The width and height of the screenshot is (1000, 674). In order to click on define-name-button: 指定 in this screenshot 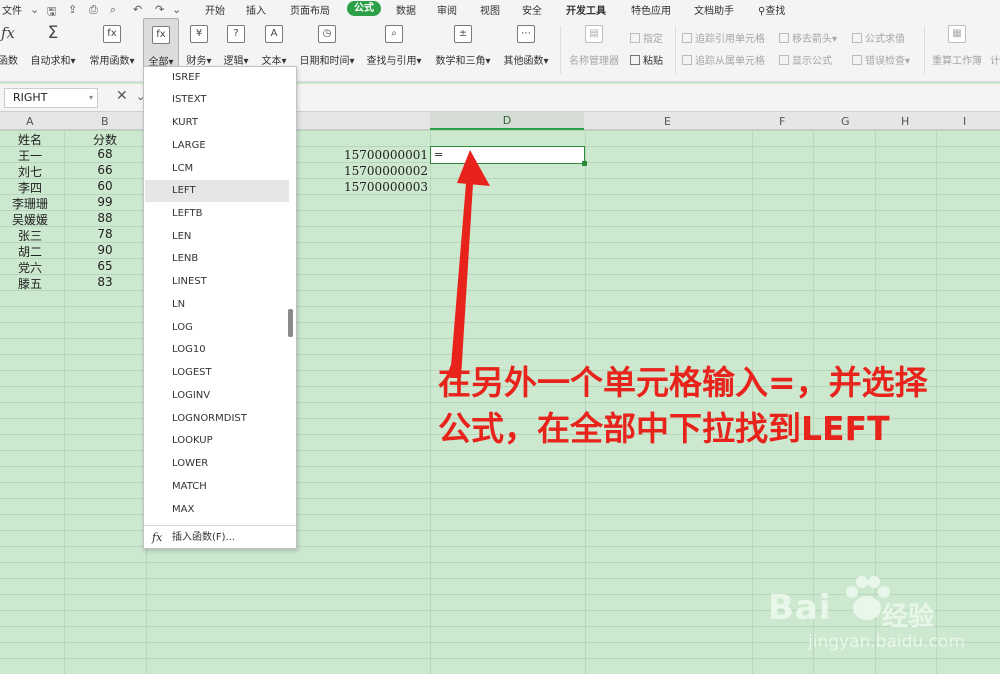, I will do `click(646, 37)`.